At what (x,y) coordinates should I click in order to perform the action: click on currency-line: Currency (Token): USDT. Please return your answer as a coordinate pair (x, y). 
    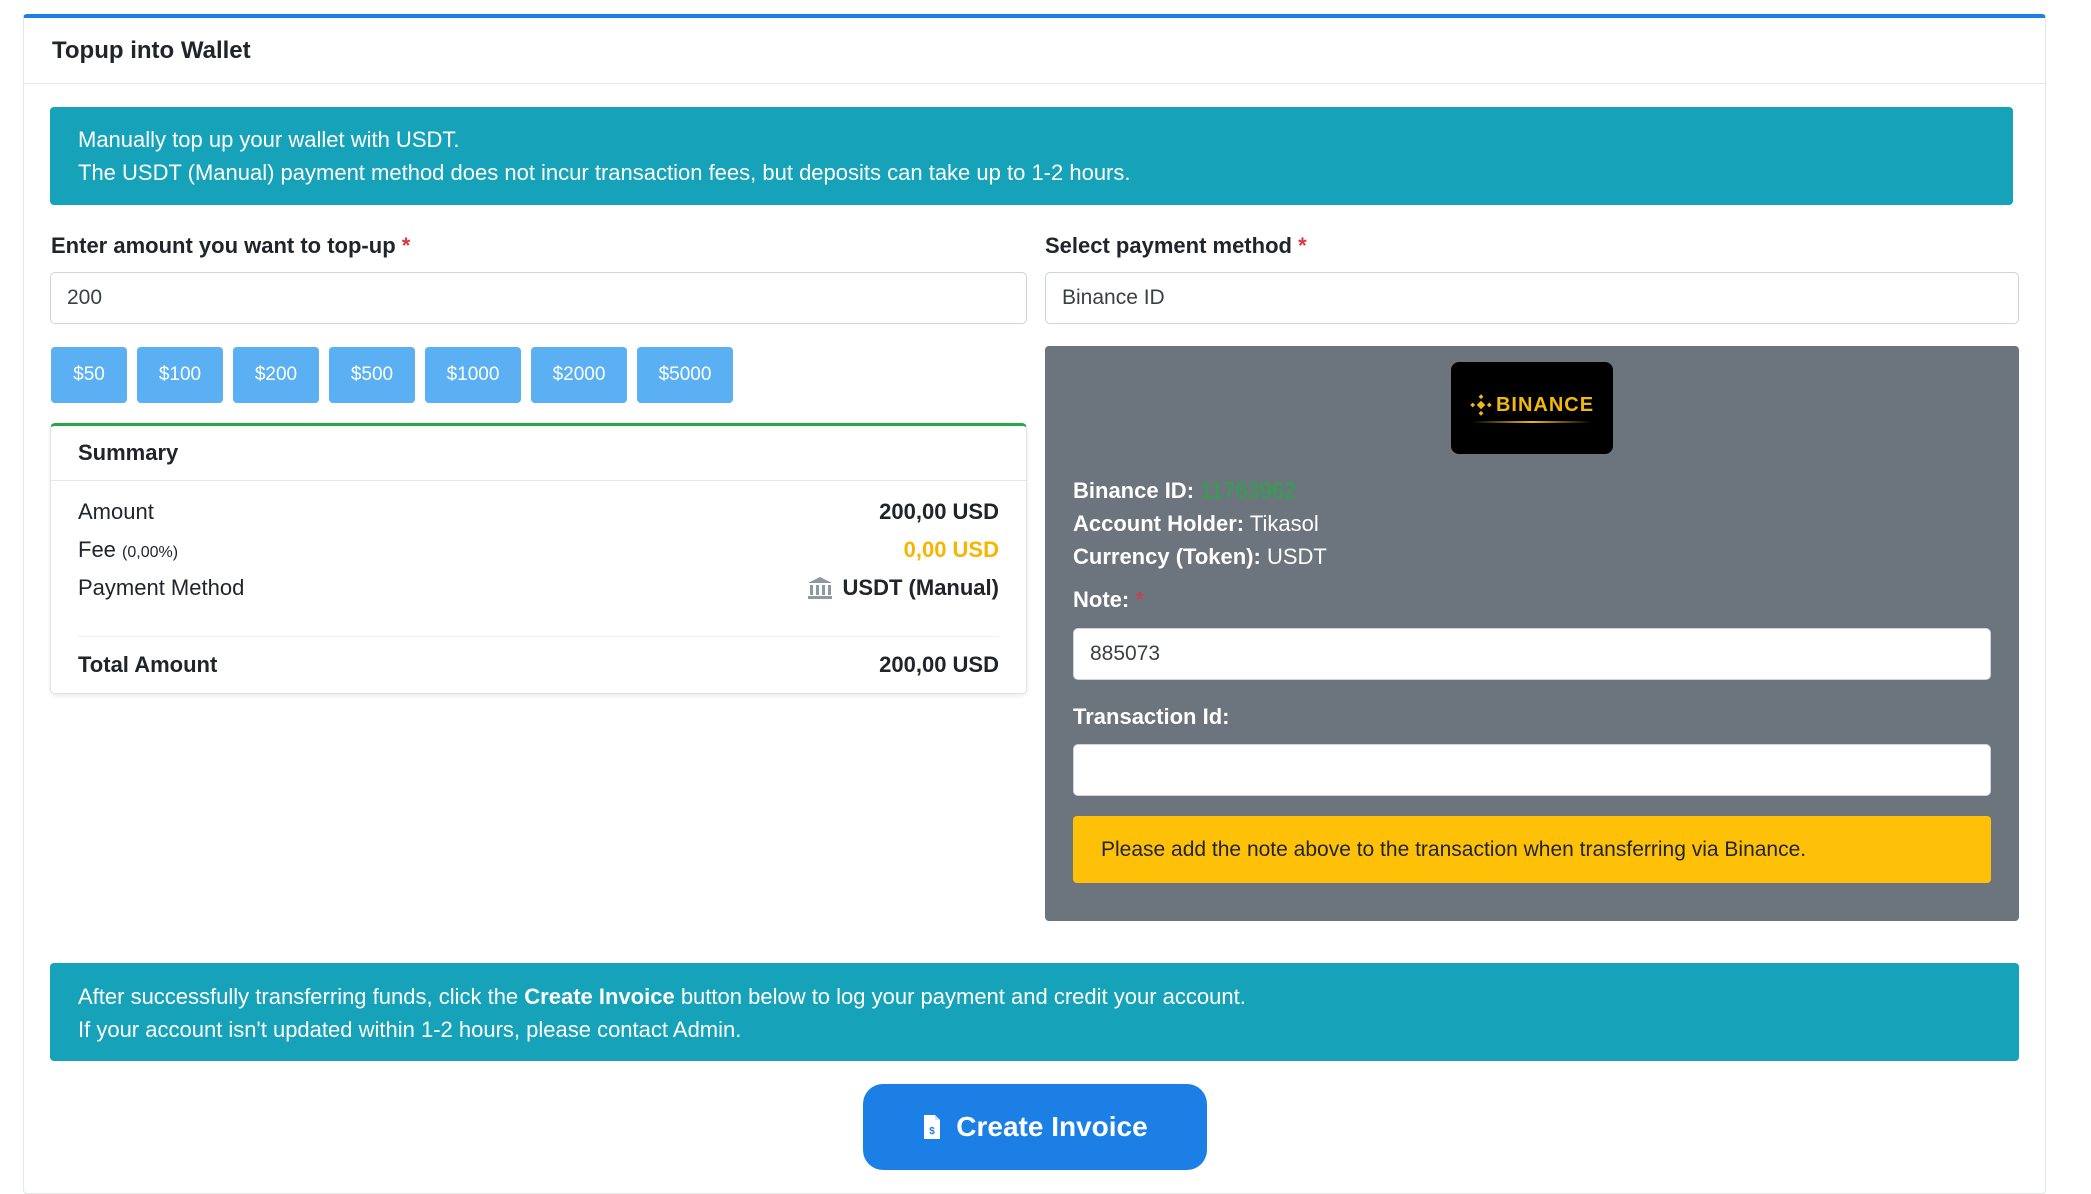
    Looking at the image, I should click on (1200, 557).